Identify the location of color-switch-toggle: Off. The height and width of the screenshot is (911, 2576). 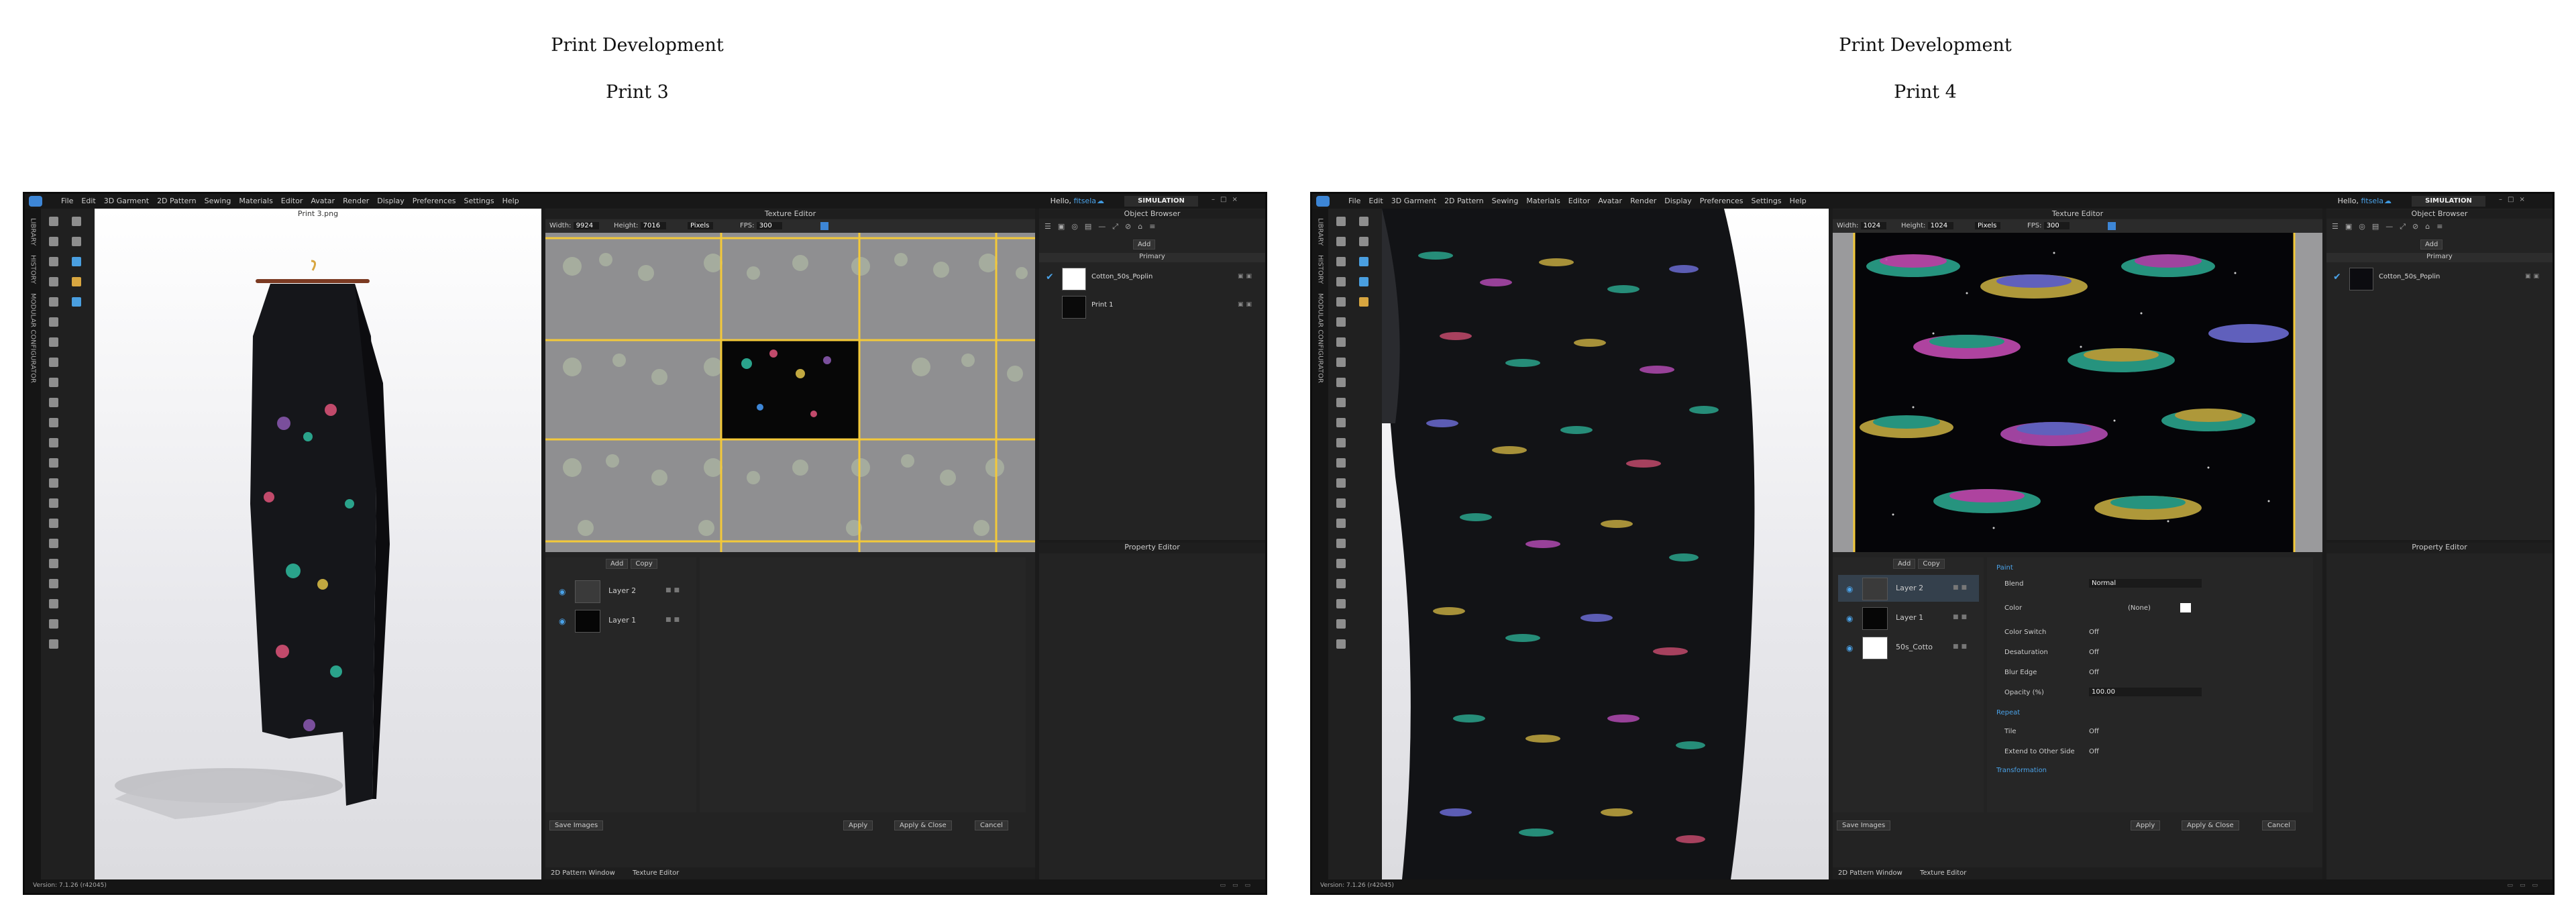
(2094, 632).